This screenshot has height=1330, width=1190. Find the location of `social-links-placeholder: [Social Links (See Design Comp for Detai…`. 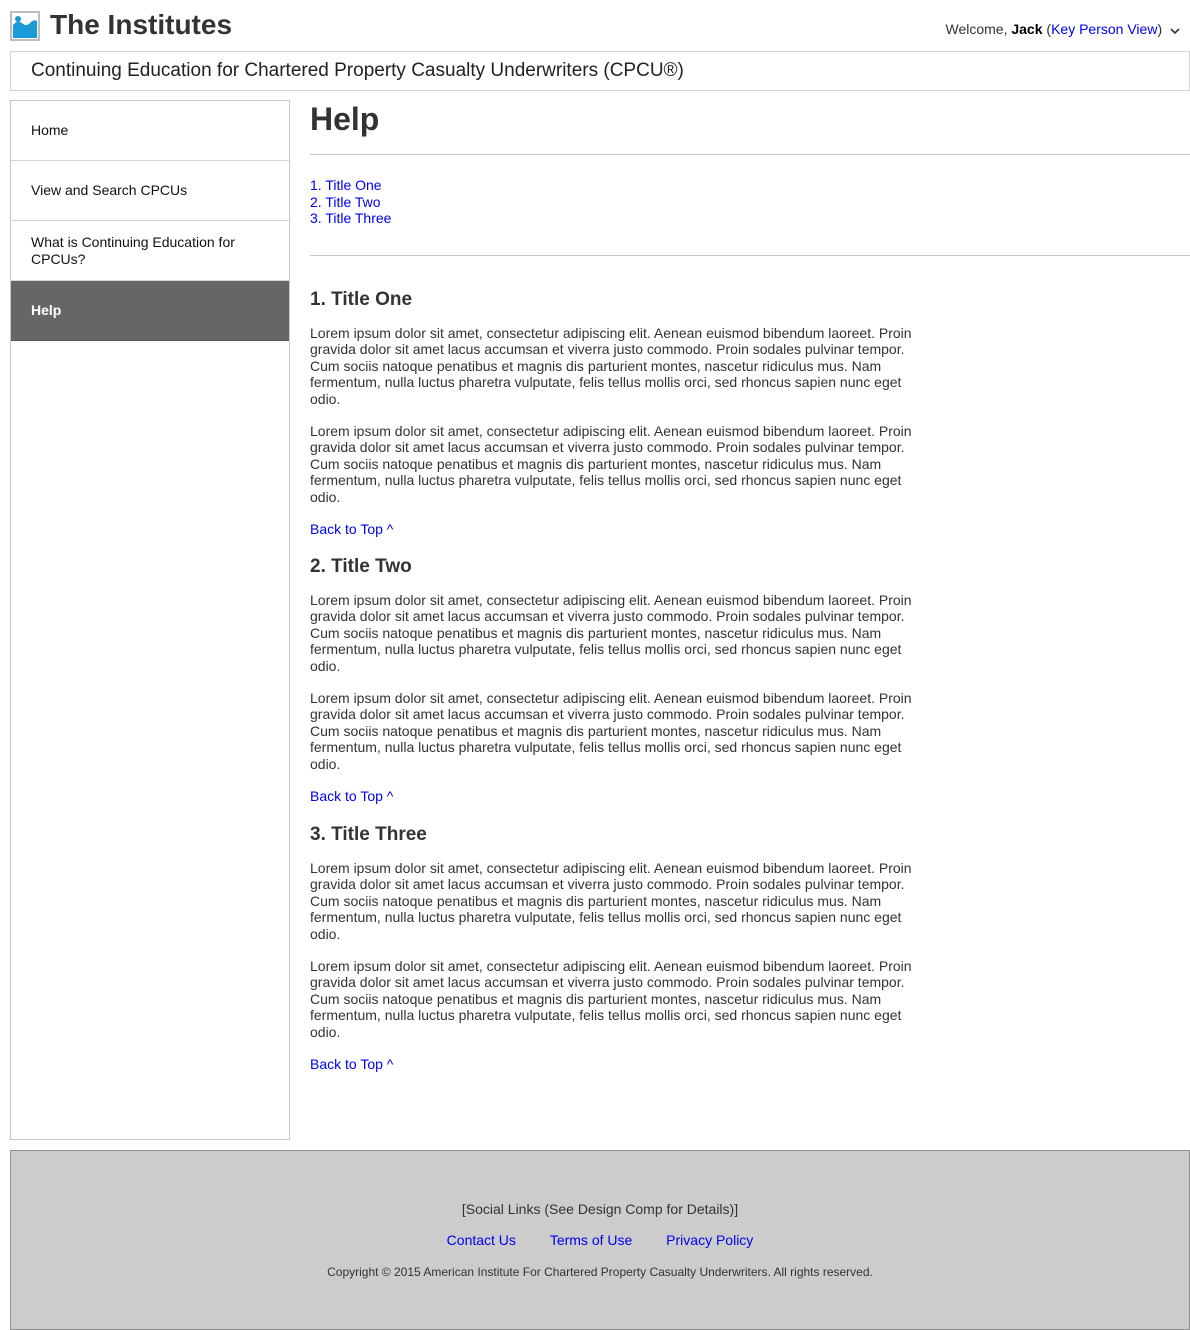

social-links-placeholder: [Social Links (See Design Comp for Detai… is located at coordinates (600, 1209).